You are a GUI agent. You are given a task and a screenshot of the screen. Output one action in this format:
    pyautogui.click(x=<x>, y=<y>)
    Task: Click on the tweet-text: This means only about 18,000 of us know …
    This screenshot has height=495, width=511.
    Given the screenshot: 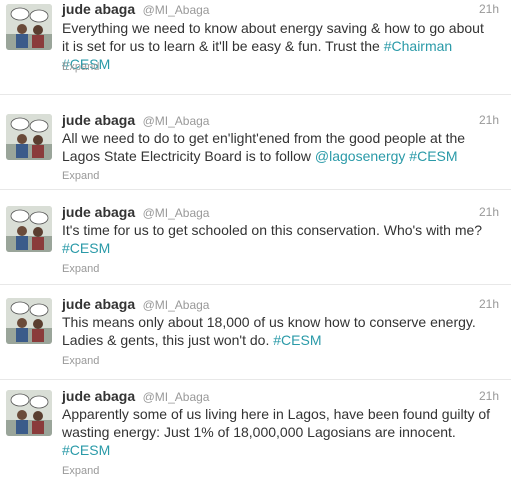 What is the action you would take?
    pyautogui.click(x=277, y=331)
    